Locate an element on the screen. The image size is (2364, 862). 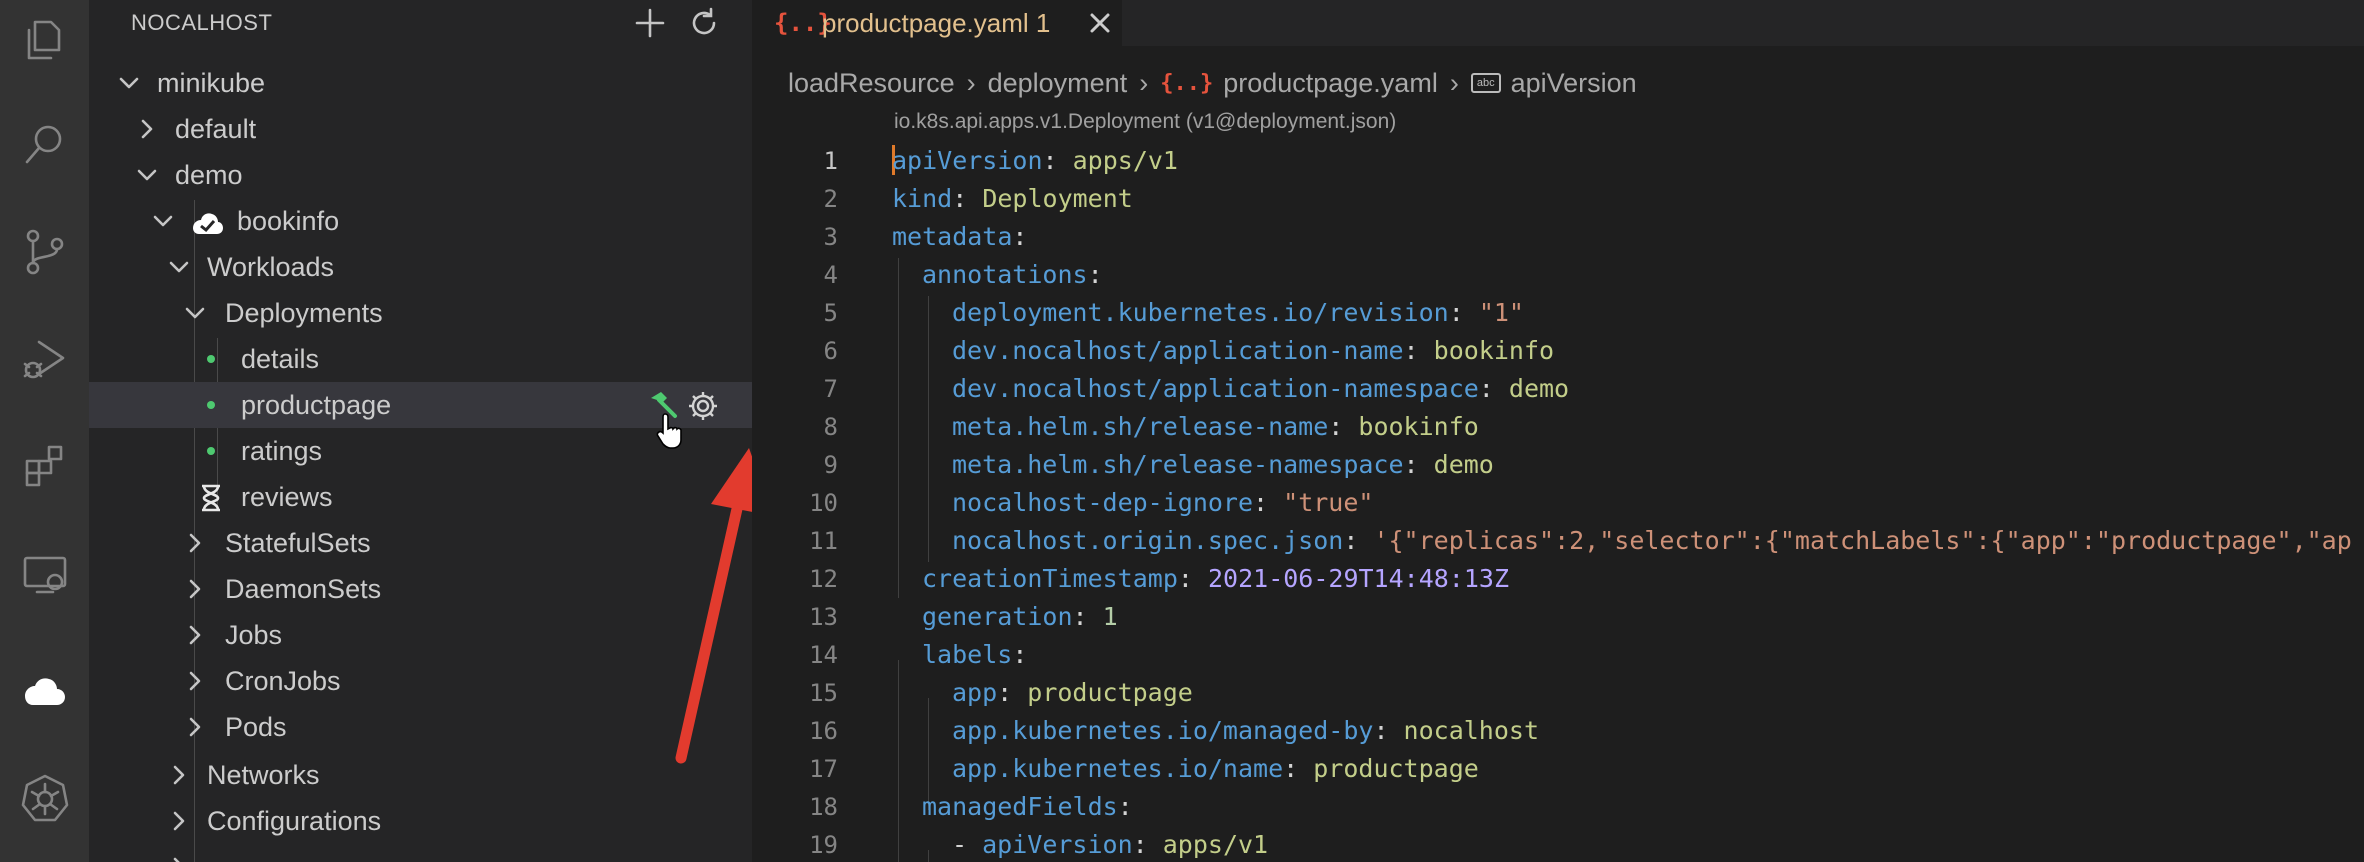
gear-icon is located at coordinates (703, 406).